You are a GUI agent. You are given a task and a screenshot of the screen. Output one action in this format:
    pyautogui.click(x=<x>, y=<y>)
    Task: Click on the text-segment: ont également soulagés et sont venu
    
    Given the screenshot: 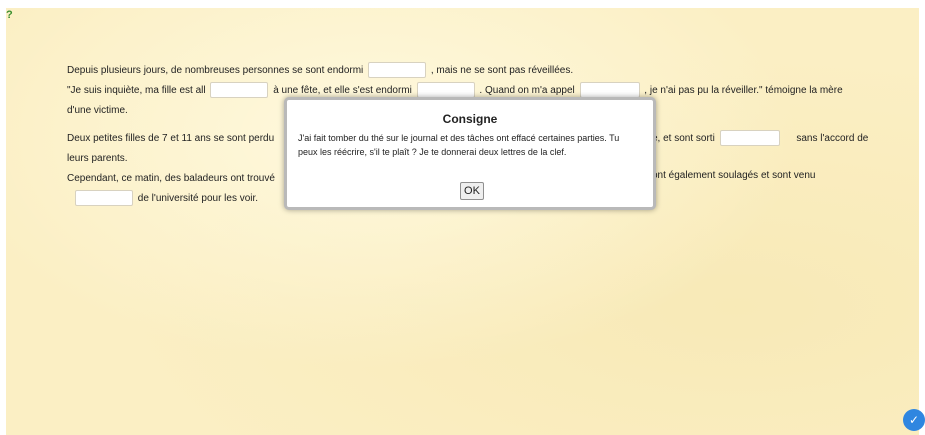 What is the action you would take?
    pyautogui.click(x=734, y=175)
    